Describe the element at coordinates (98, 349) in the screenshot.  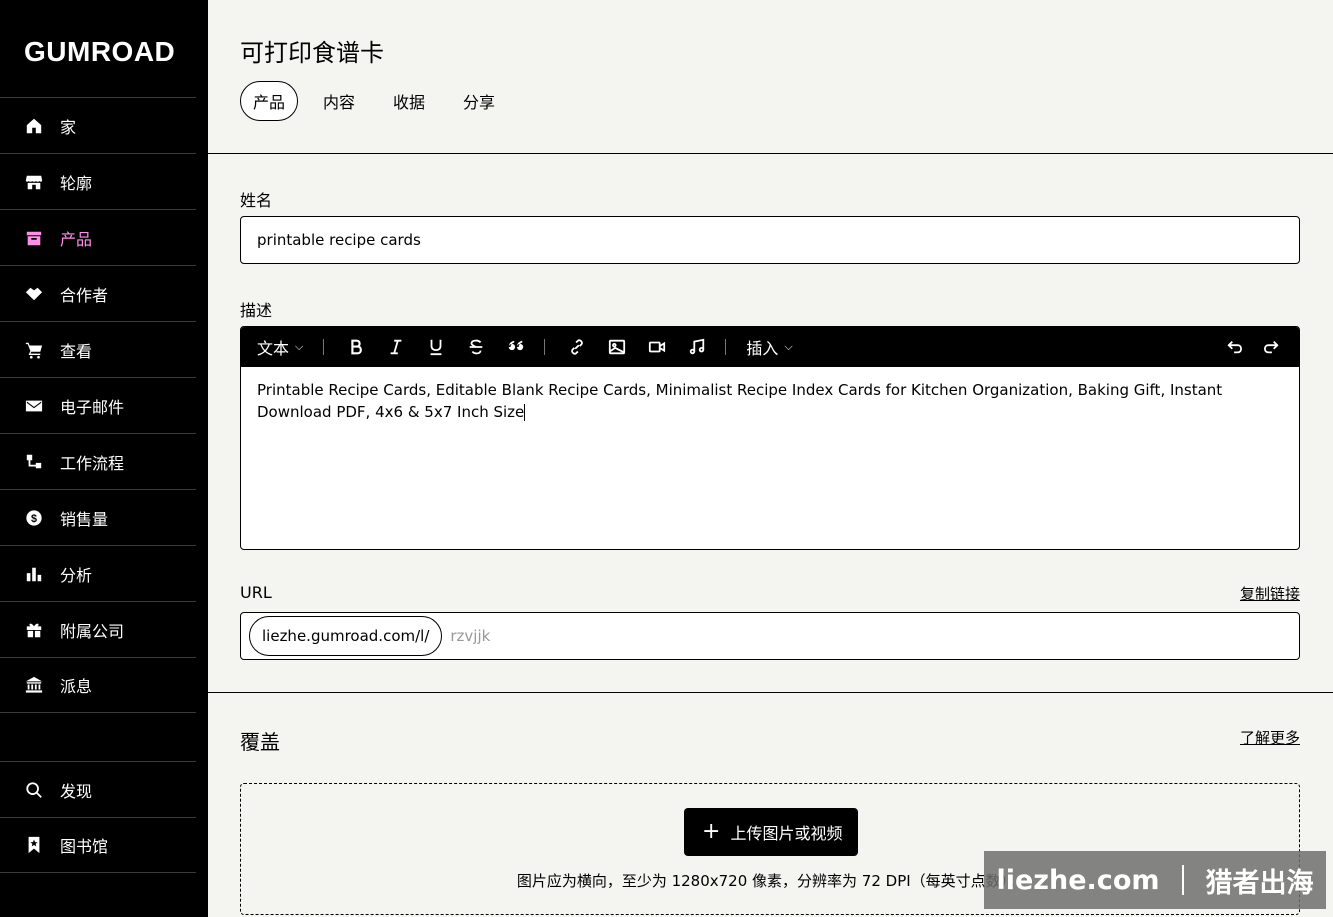
I see `sidebar-item-checkout: 查看` at that location.